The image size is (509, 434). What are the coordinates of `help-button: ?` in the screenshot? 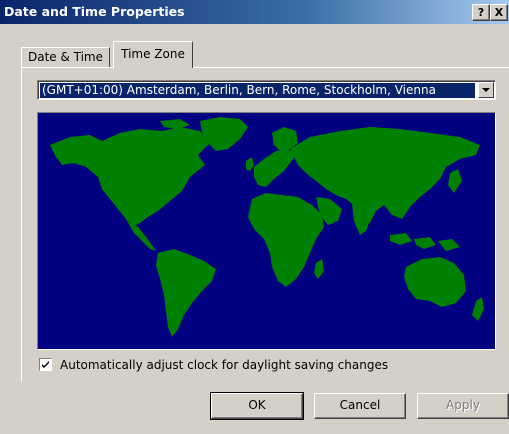 It's located at (481, 12).